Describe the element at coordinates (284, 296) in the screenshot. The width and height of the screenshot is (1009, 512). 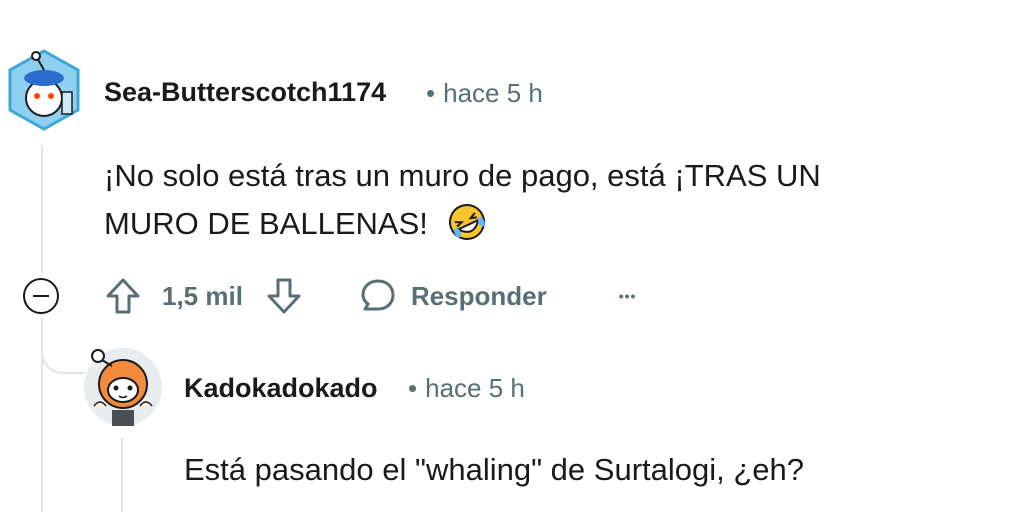
I see `downvote-icon` at that location.